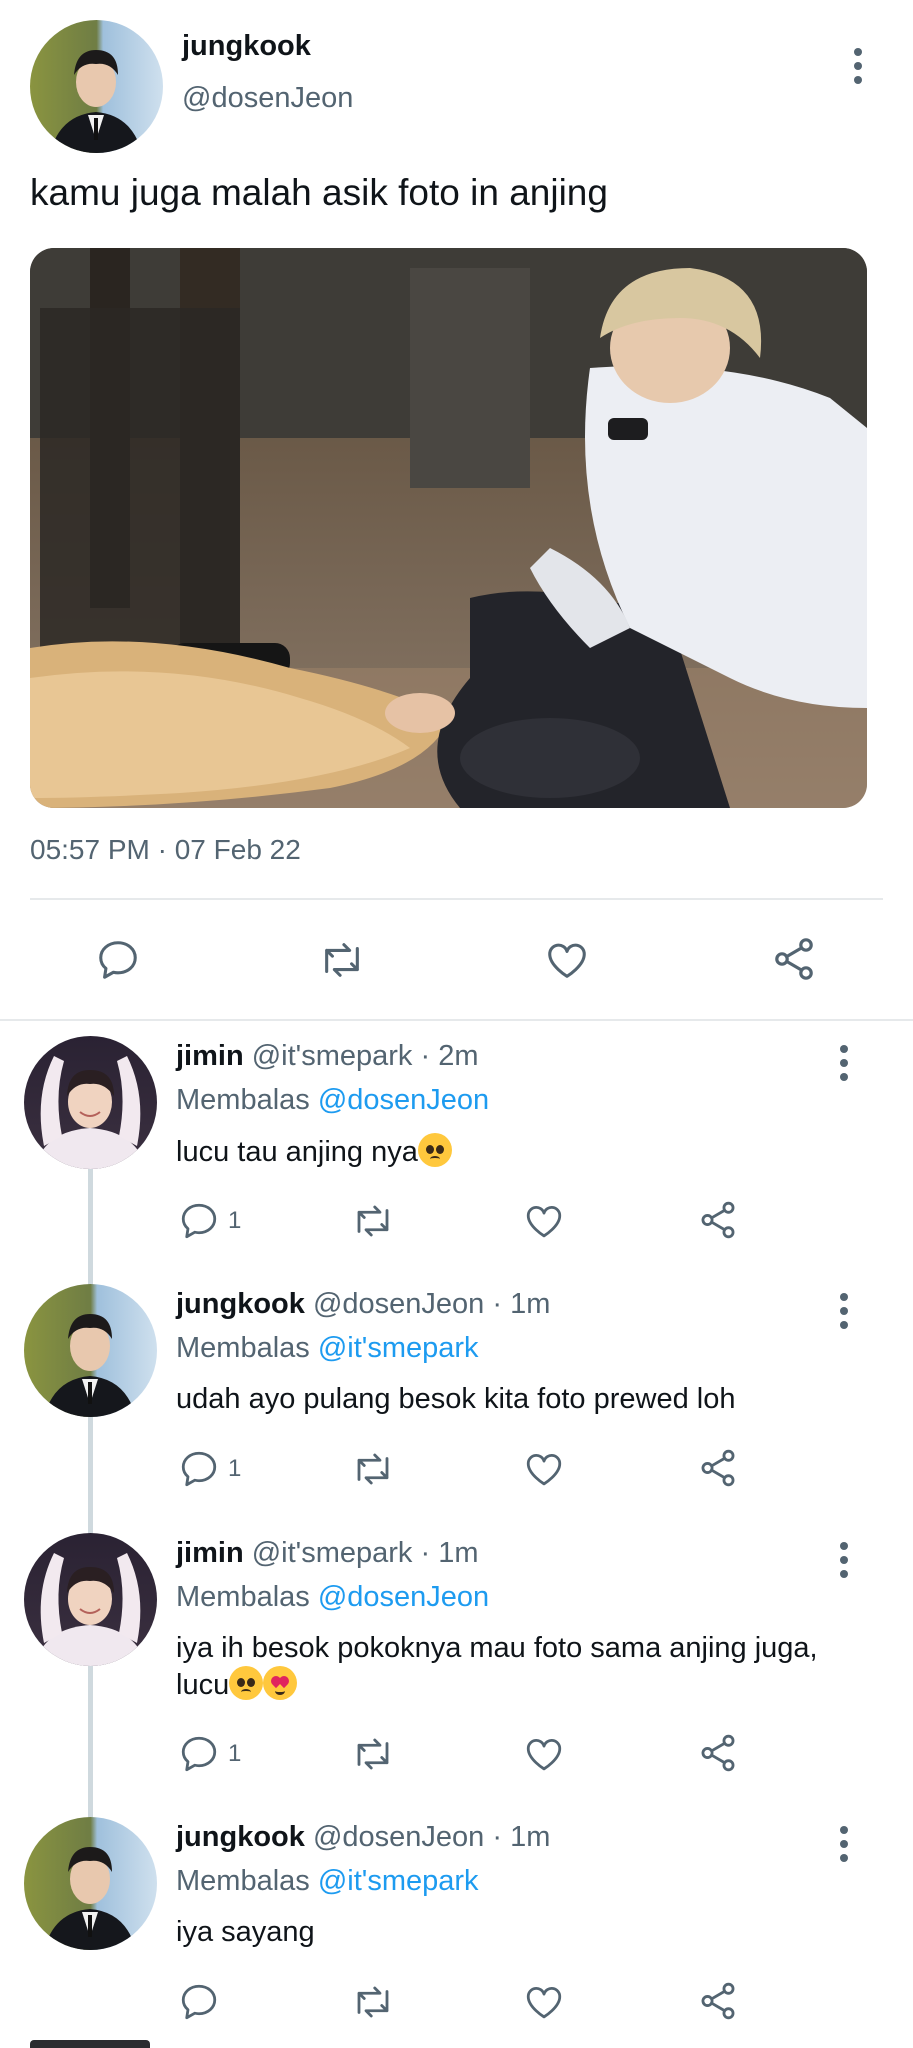  Describe the element at coordinates (246, 46) in the screenshot. I see `author-name: jungkook` at that location.